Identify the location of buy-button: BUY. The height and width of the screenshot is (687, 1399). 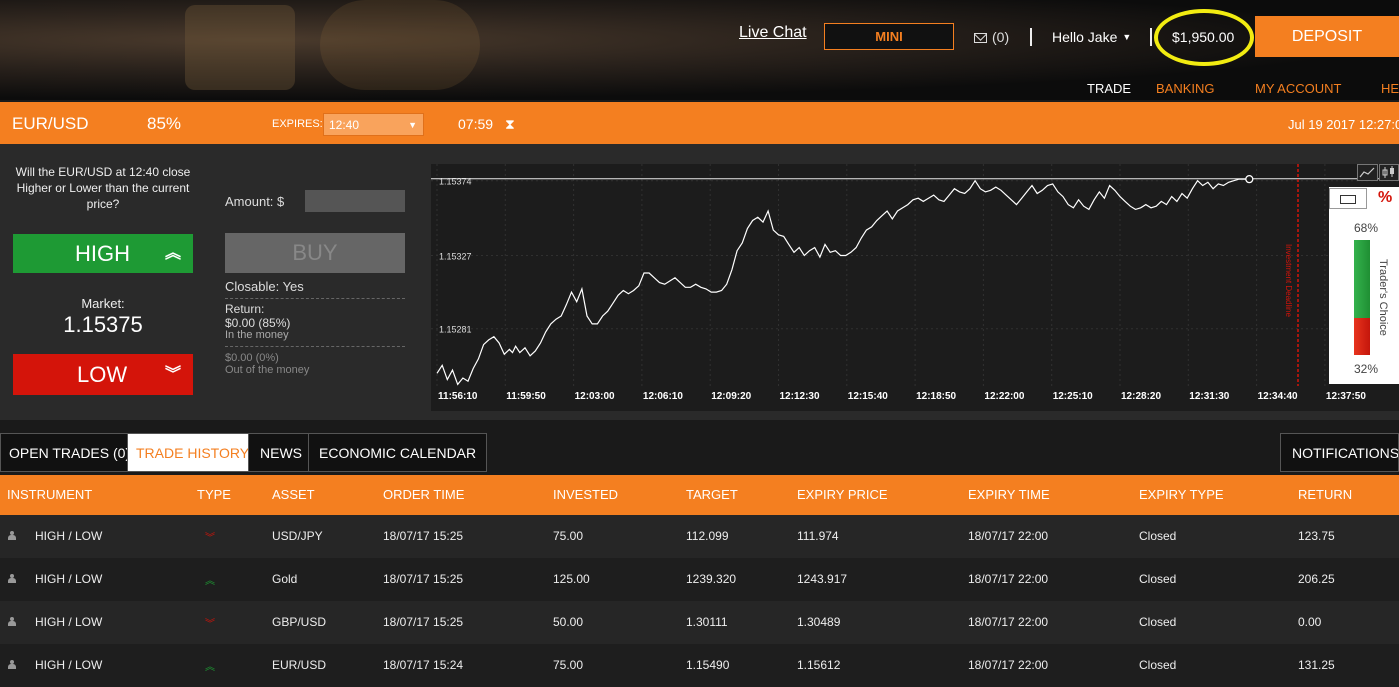
(315, 253).